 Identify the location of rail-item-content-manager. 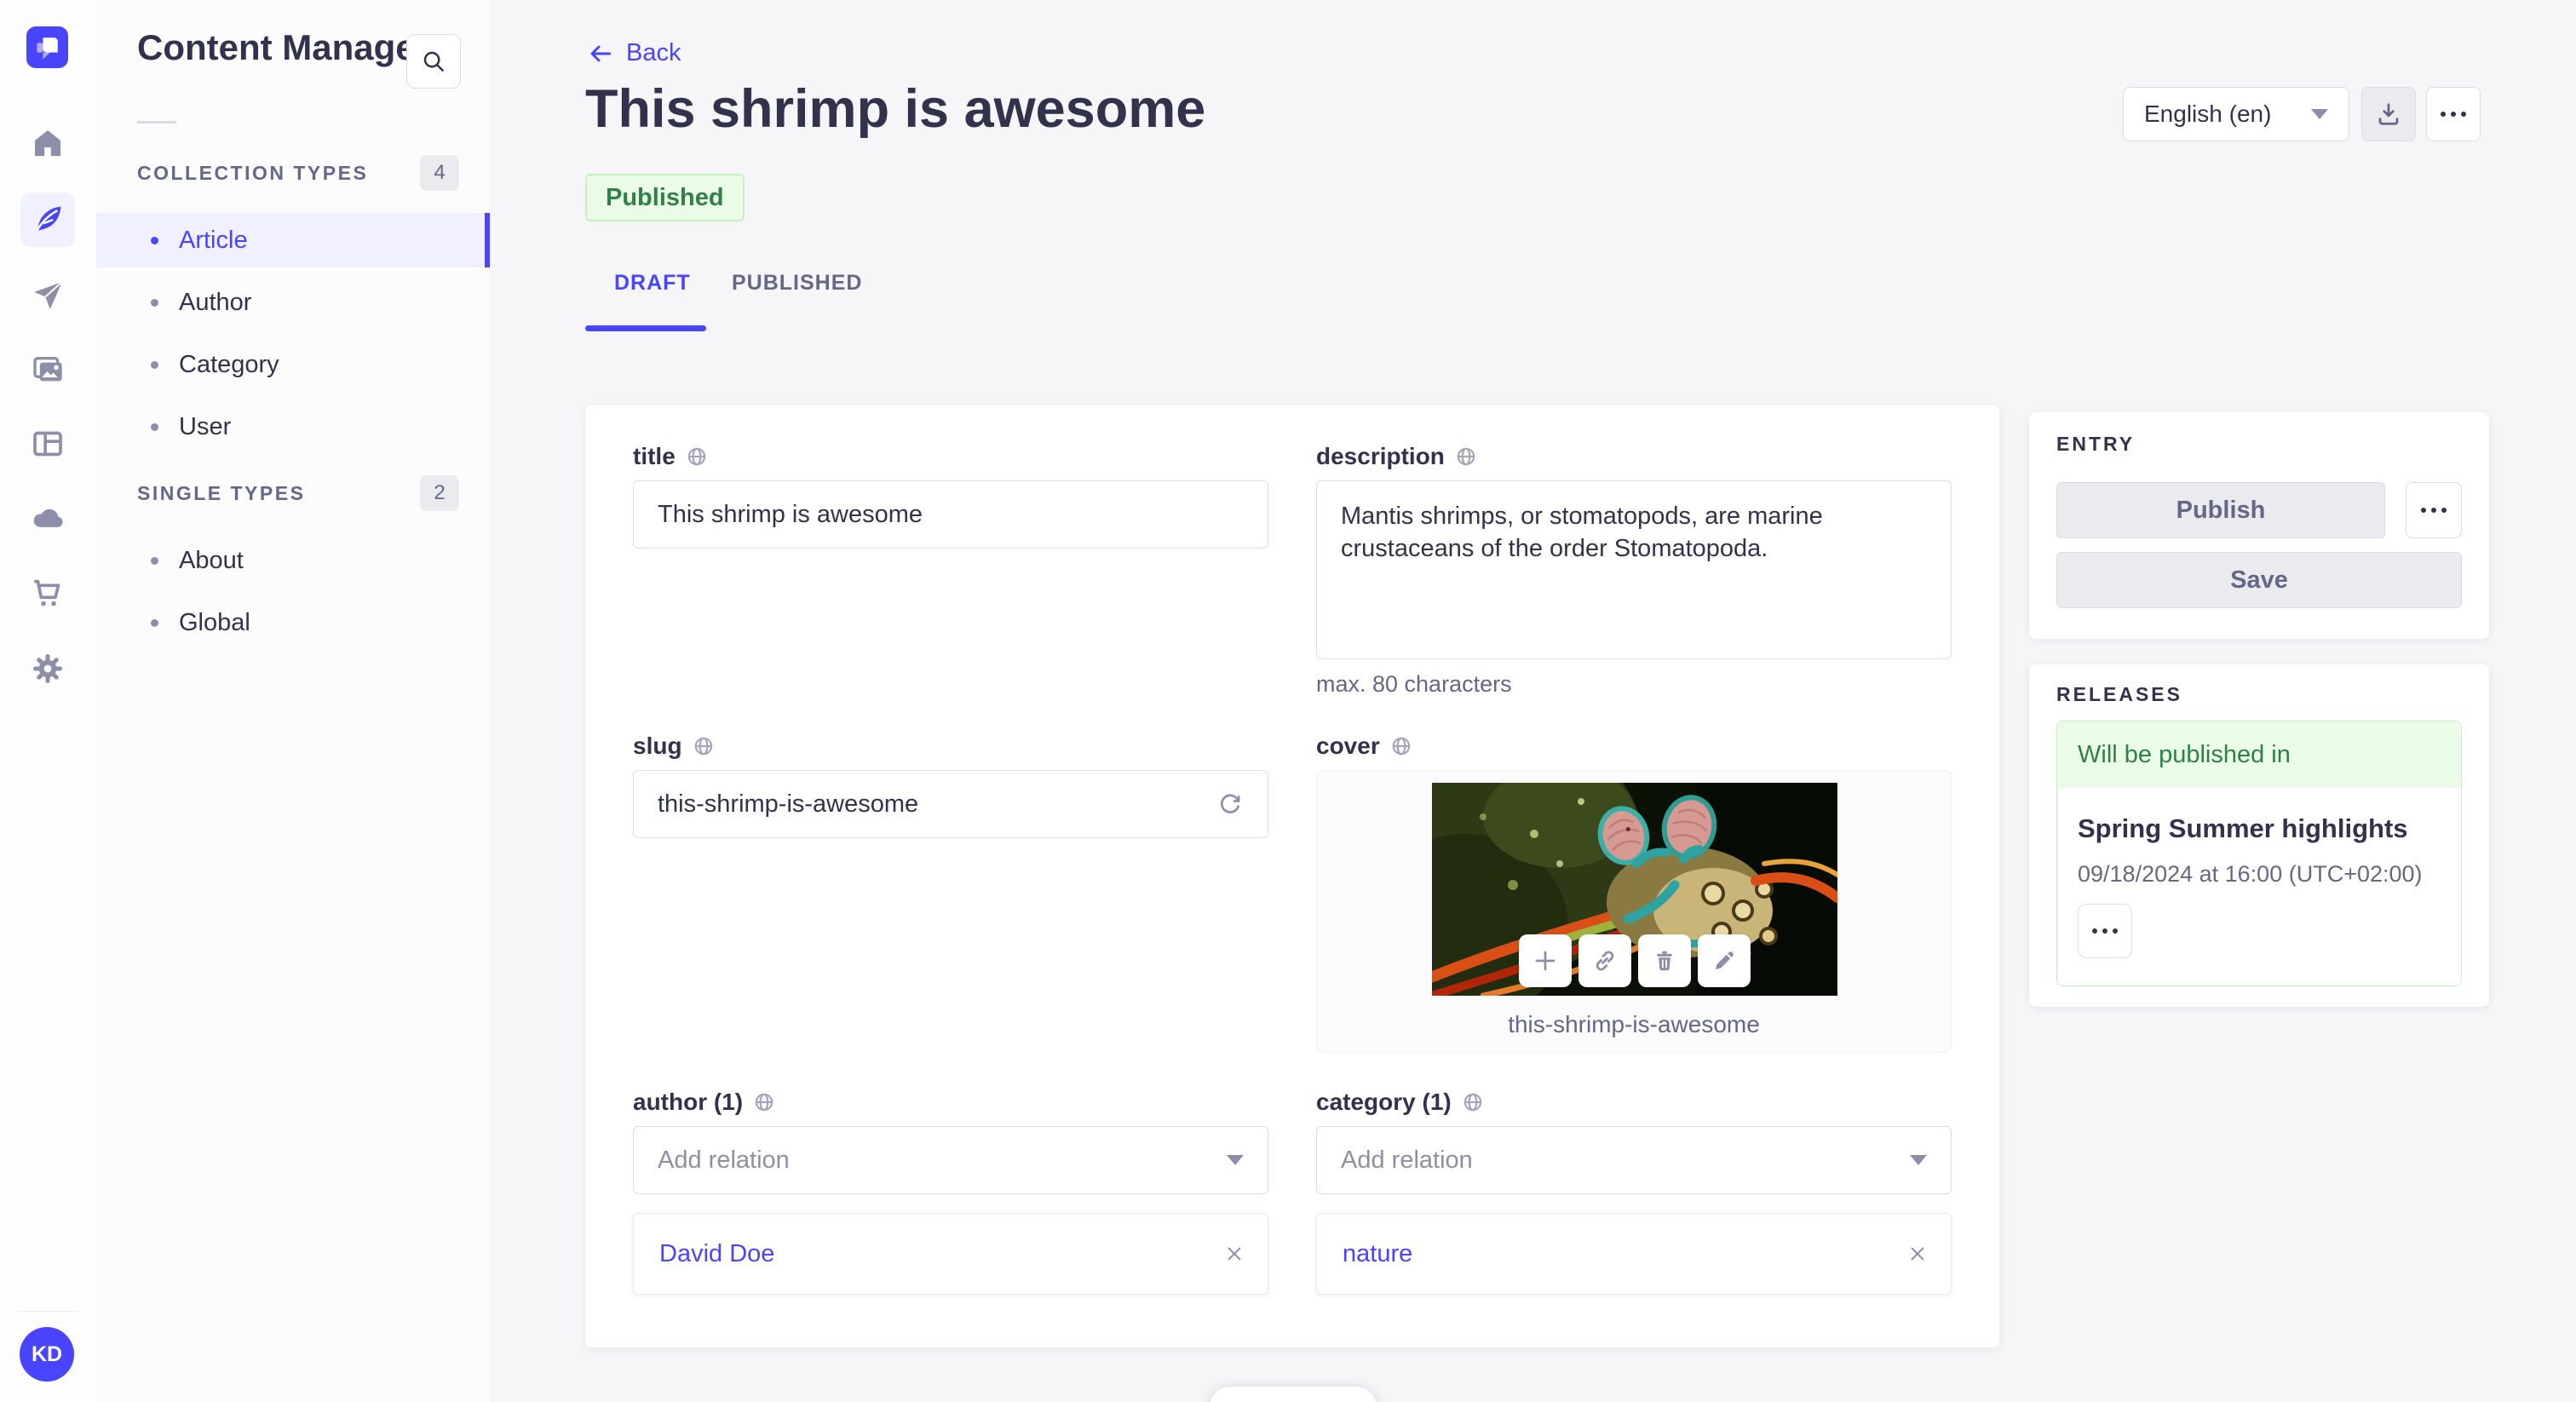
(48, 220).